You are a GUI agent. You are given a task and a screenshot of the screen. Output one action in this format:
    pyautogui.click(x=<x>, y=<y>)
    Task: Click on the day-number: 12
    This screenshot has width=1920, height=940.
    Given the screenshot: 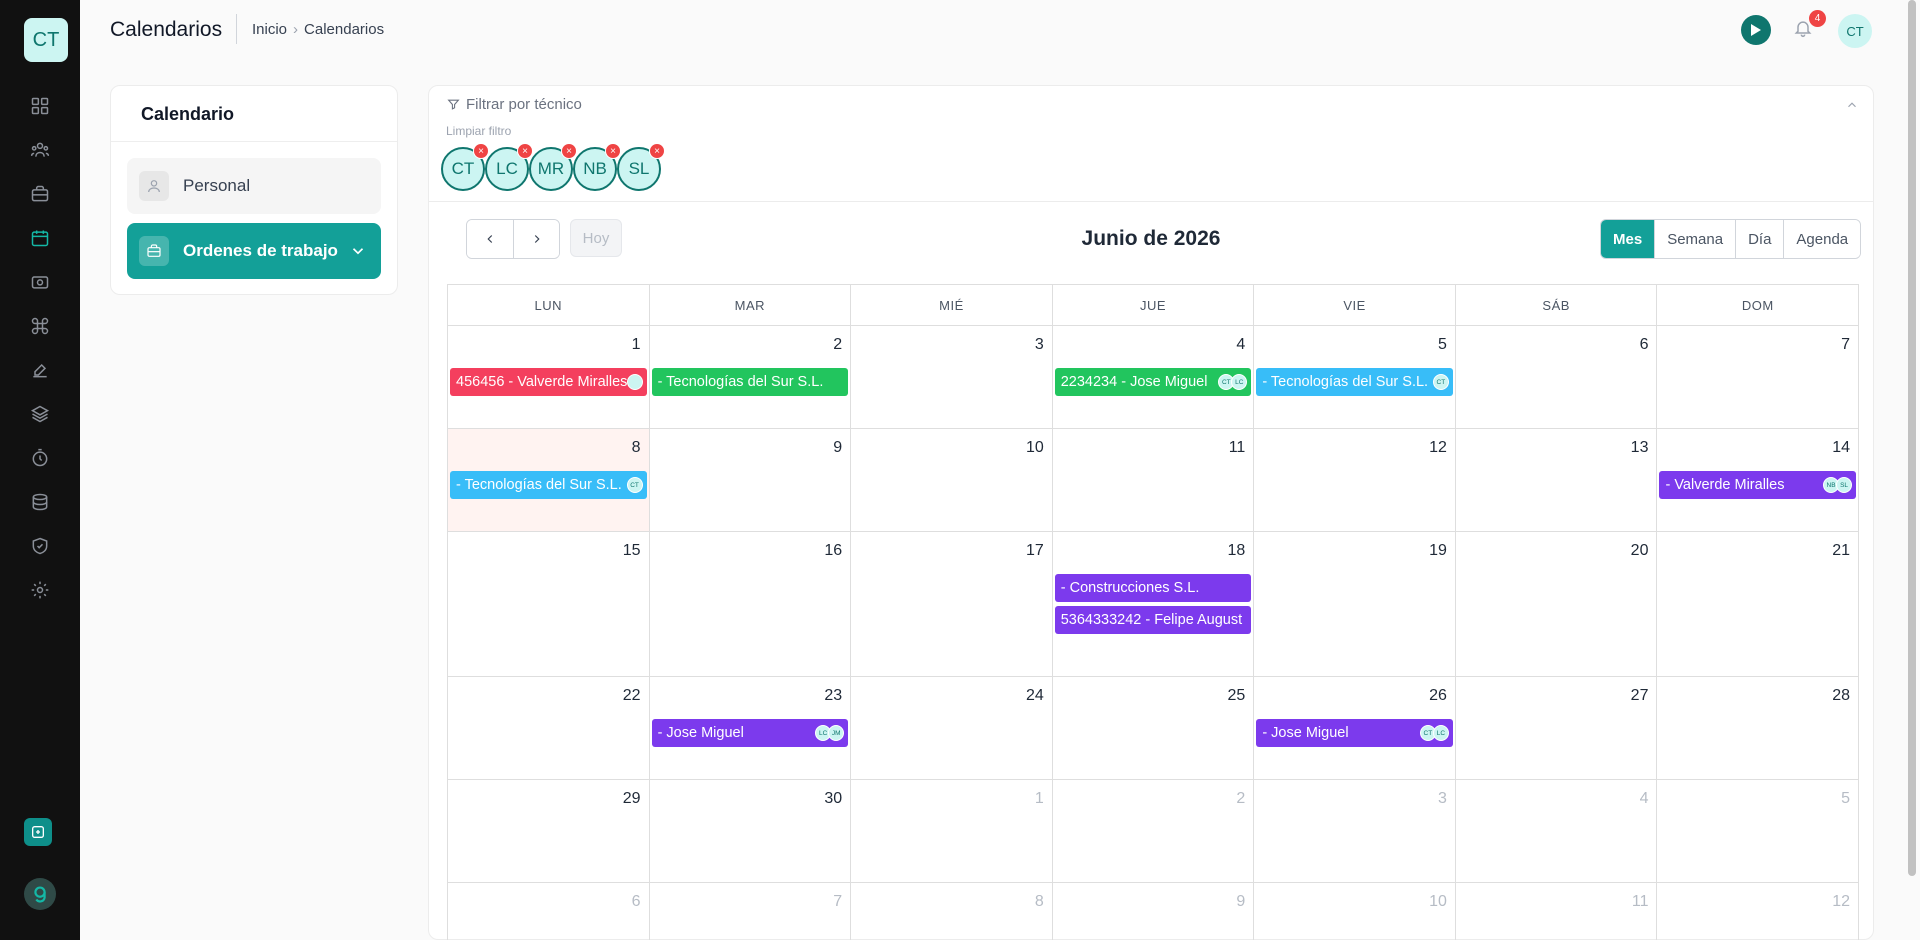 What is the action you would take?
    pyautogui.click(x=1438, y=448)
    